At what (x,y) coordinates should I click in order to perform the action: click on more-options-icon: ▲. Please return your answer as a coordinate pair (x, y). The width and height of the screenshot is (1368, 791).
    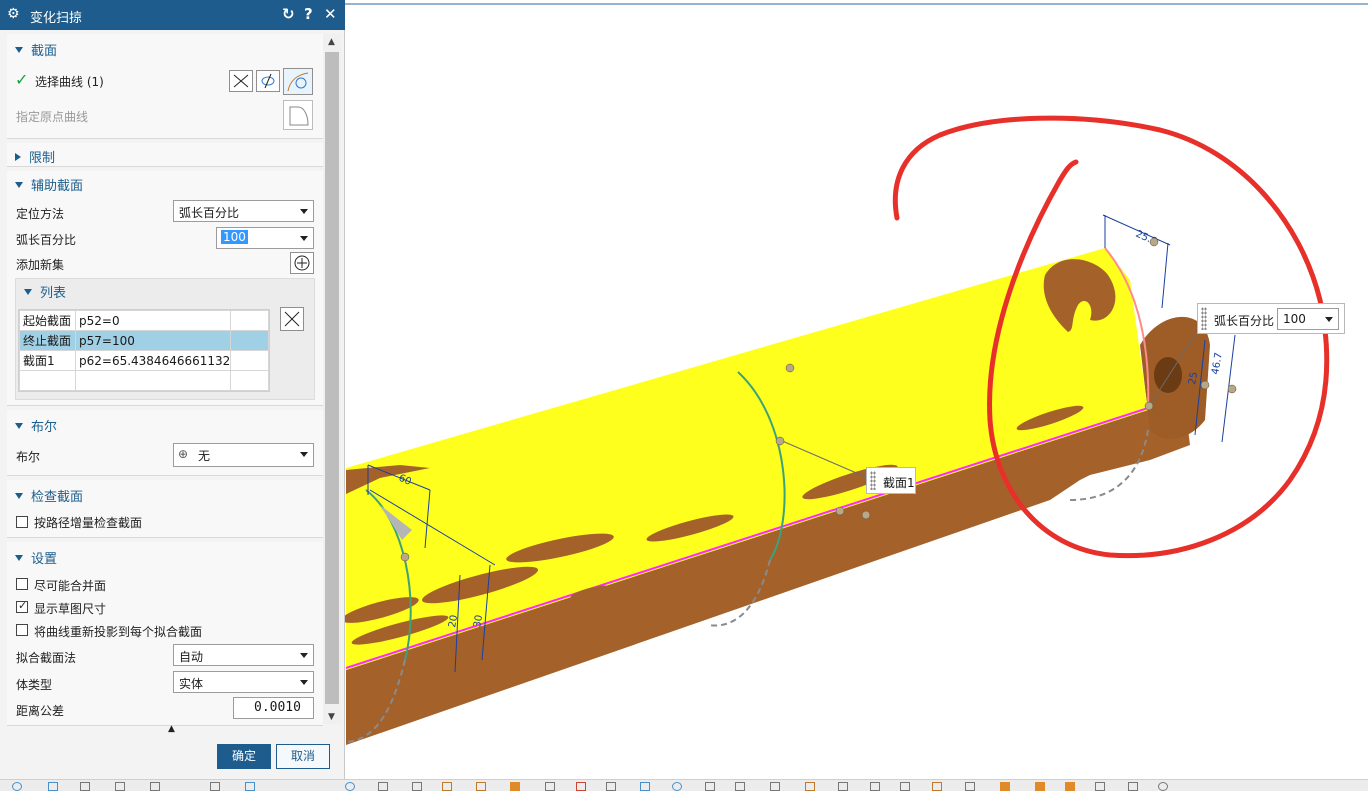
    Looking at the image, I should click on (171, 729).